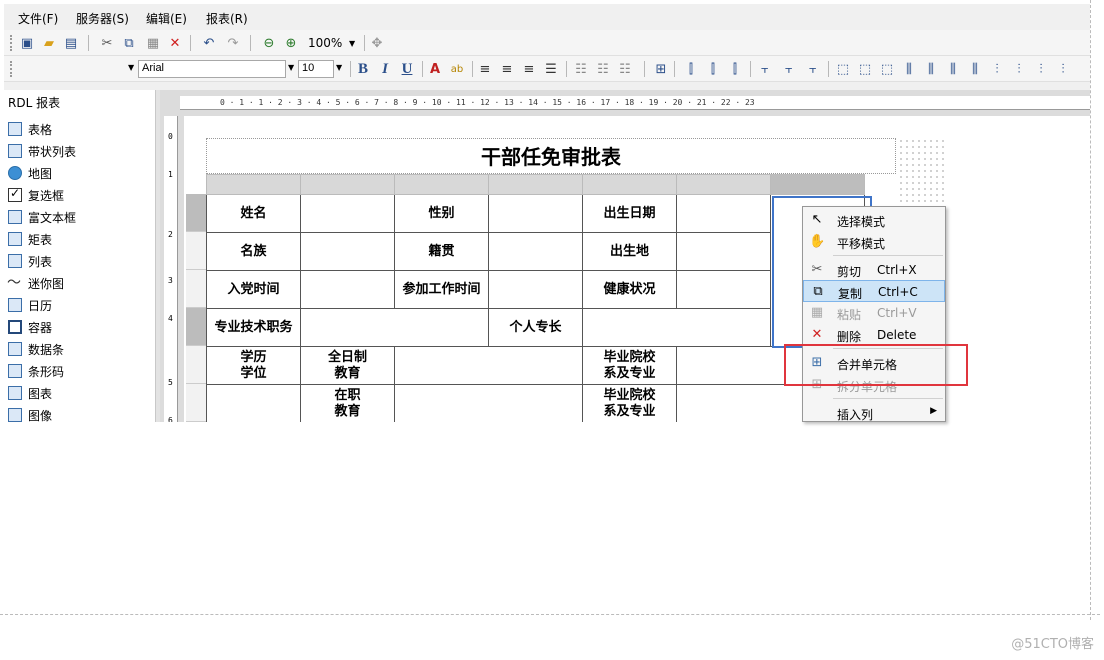  Describe the element at coordinates (551, 156) in the screenshot. I see `report-title: 干部任免审批表` at that location.